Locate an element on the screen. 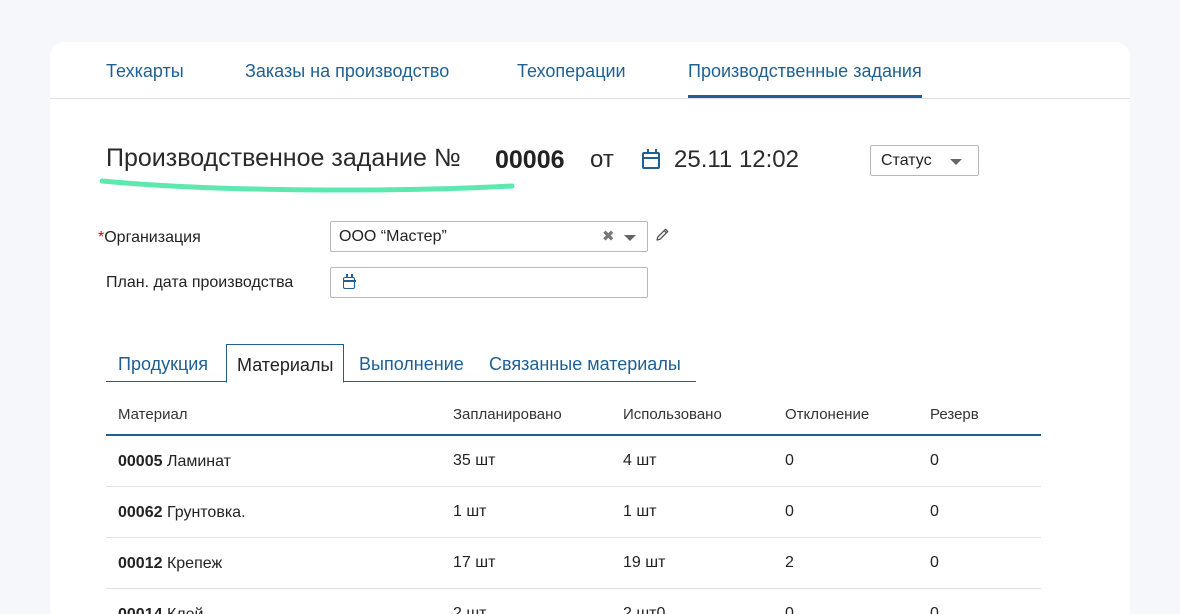 This screenshot has width=1180, height=614. used-cell: 1 шт is located at coordinates (640, 511).